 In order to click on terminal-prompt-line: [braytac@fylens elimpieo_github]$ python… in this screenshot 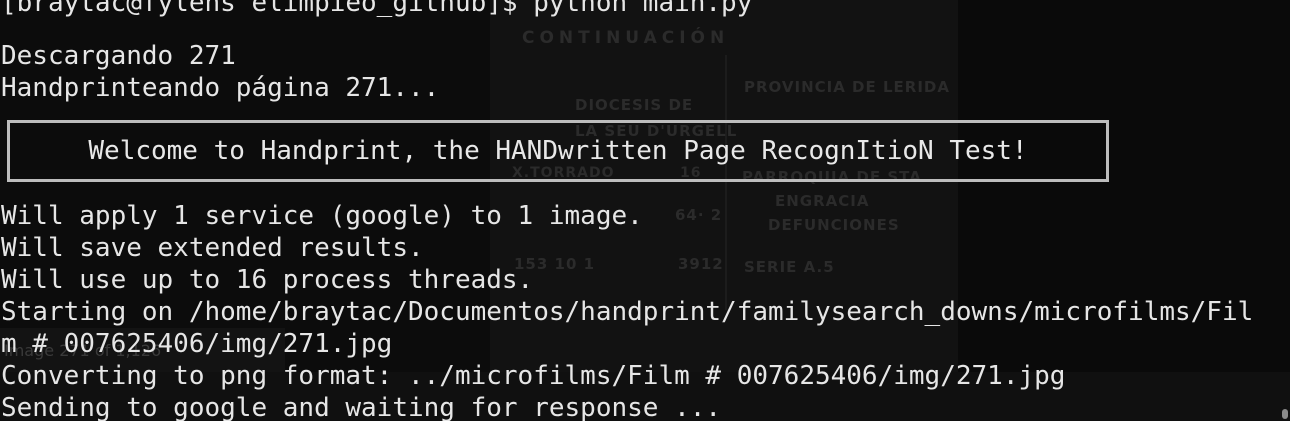, I will do `click(377, 9)`.